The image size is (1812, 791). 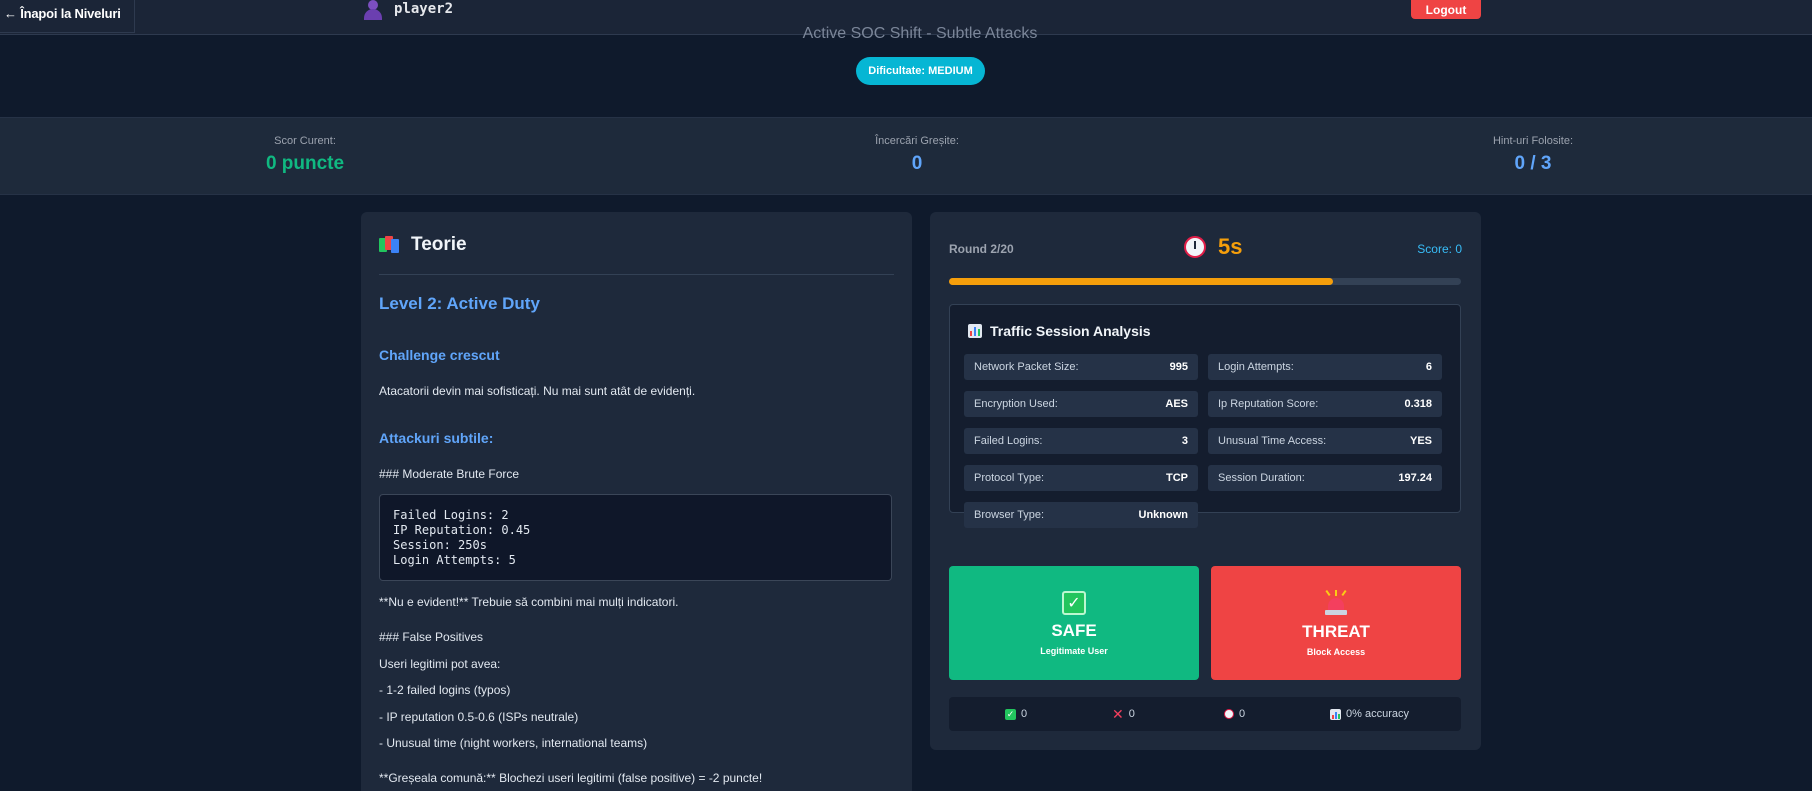 I want to click on metric-browser-type: Browser Type: Unknown, so click(x=1081, y=515).